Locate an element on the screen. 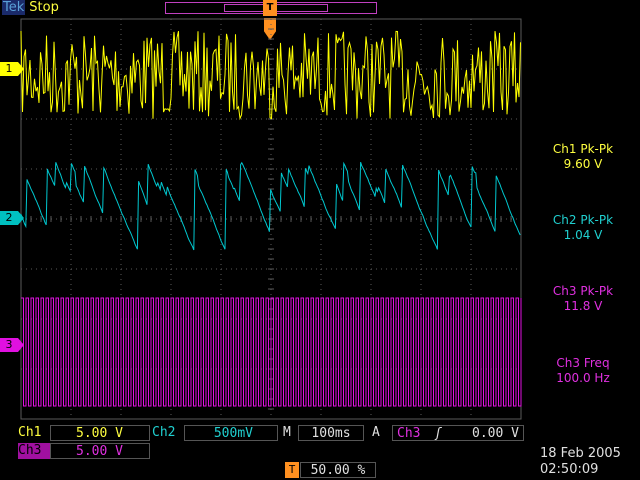 Image resolution: width=640 pixels, height=480 pixels. measurement-title: Ch2 Pk-Pk is located at coordinates (583, 220).